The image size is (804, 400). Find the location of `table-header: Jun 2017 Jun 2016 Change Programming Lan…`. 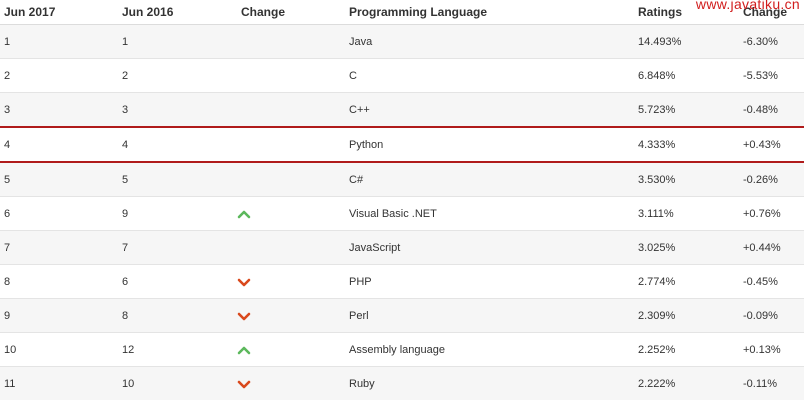

table-header: Jun 2017 Jun 2016 Change Programming Lan… is located at coordinates (402, 12).